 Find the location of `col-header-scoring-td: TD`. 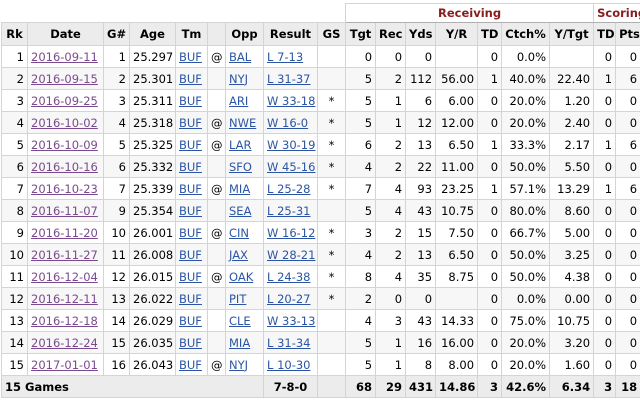

col-header-scoring-td: TD is located at coordinates (605, 34).